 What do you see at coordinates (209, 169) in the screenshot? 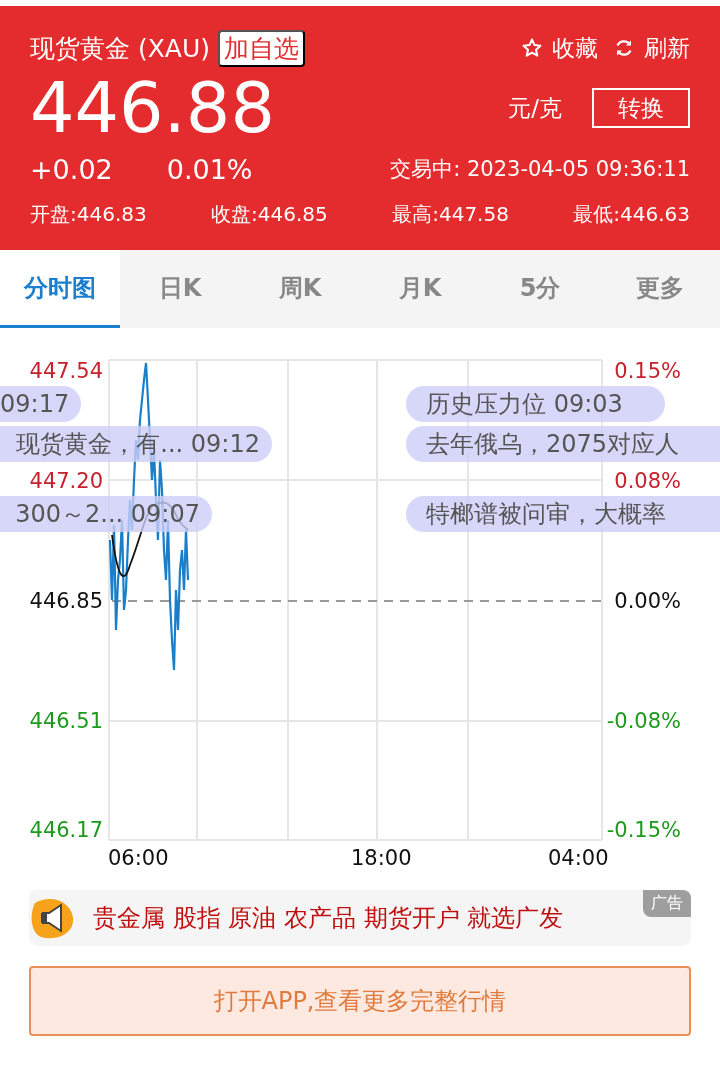
I see `change-percent: 0.01%` at bounding box center [209, 169].